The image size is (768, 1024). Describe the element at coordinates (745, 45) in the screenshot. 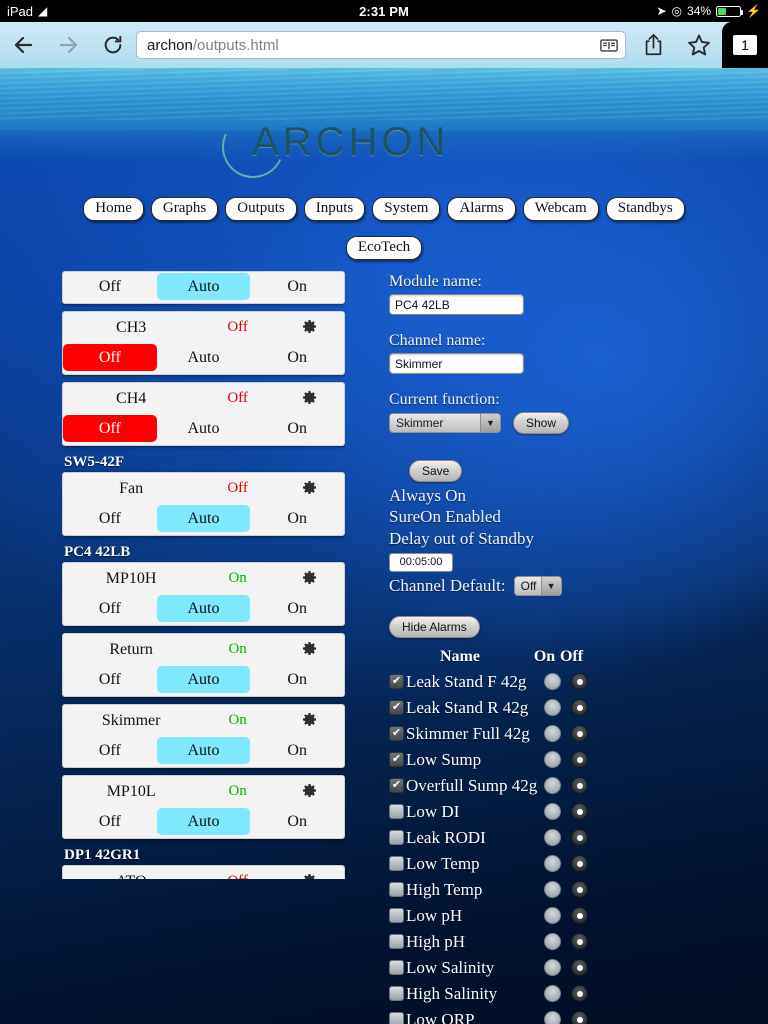

I see `tab-count-button: 1` at that location.